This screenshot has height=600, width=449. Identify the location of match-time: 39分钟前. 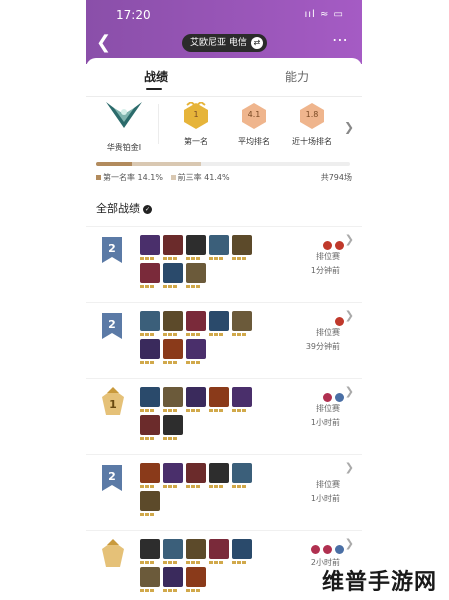
(322, 346).